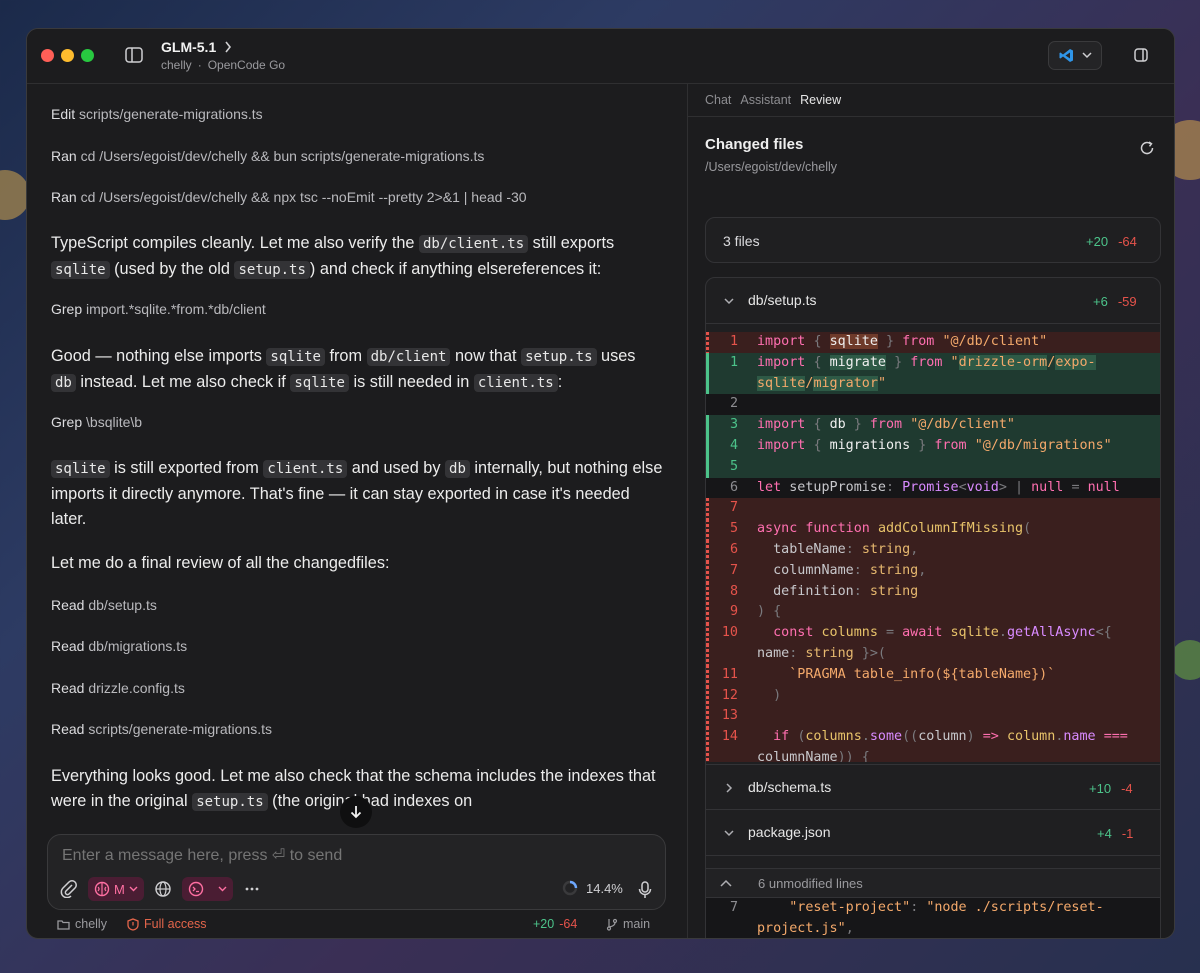 The image size is (1200, 973). Describe the element at coordinates (207, 889) in the screenshot. I see `terminal-mode-selector` at that location.